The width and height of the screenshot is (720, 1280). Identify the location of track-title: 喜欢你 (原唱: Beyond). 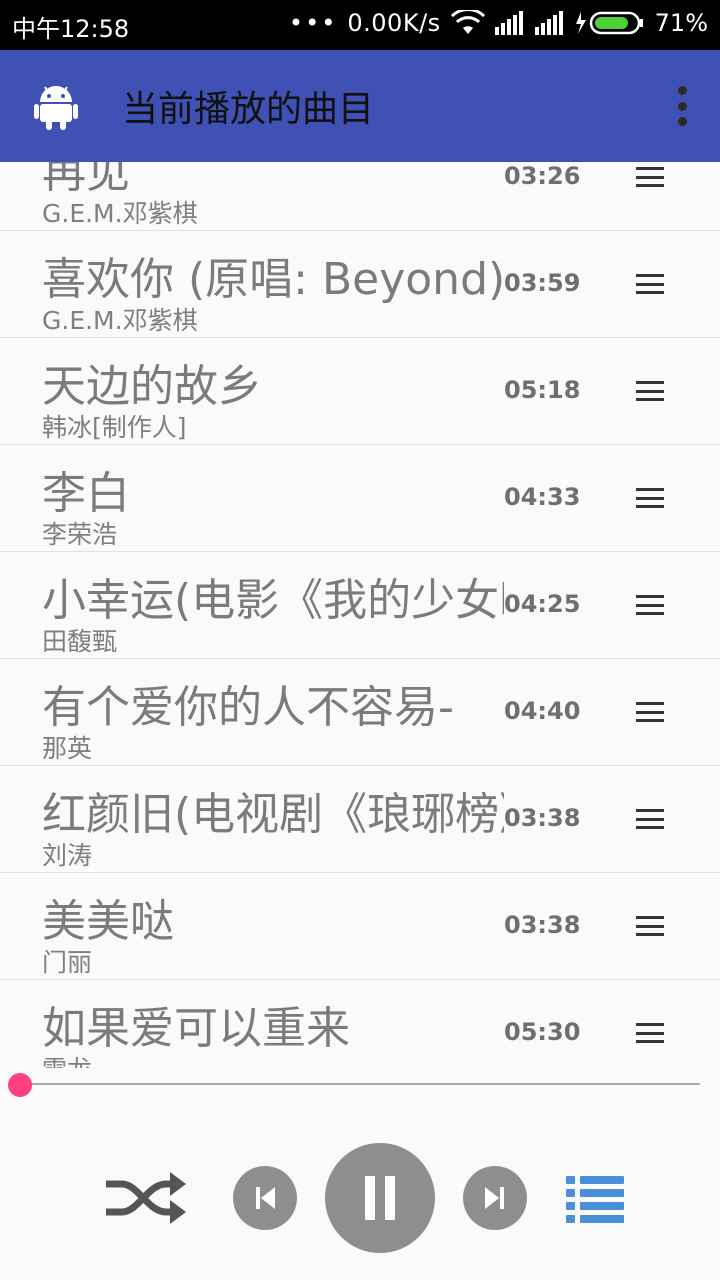
(273, 279).